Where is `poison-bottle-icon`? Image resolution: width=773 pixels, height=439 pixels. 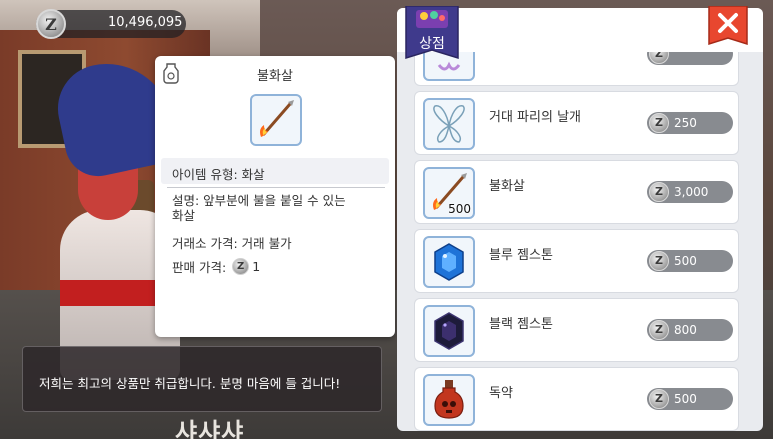 poison-bottle-icon is located at coordinates (449, 400).